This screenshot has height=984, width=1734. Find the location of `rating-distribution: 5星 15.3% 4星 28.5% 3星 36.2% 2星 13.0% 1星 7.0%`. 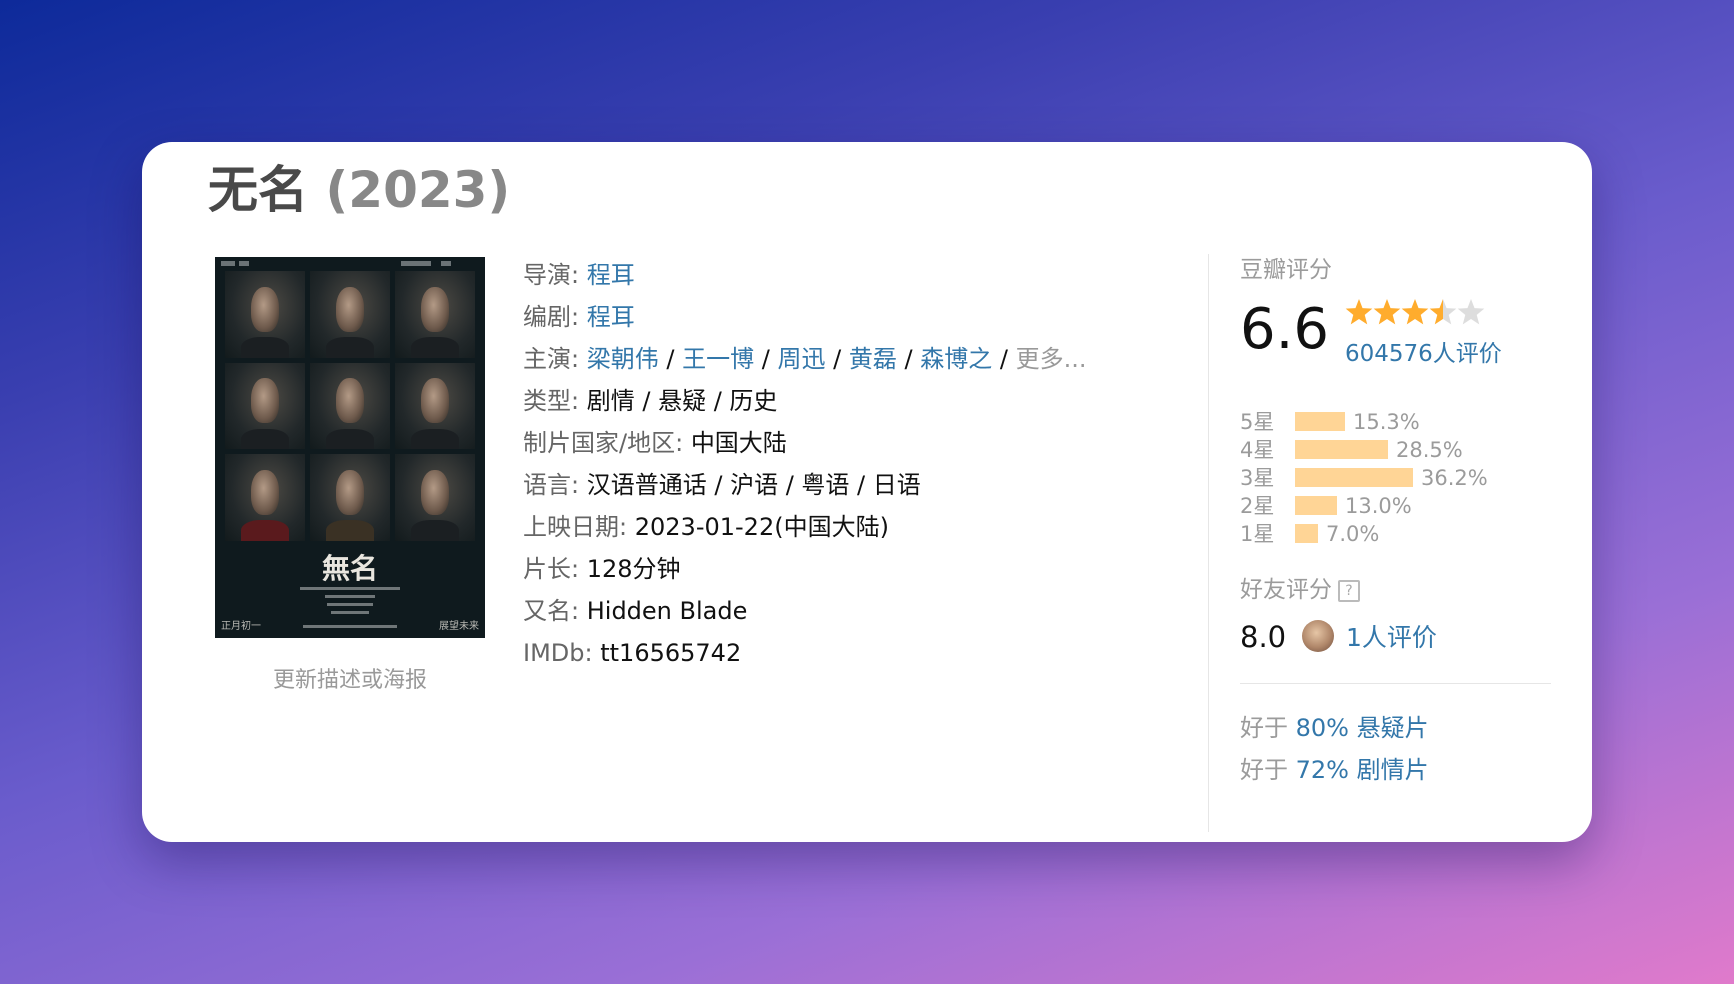

rating-distribution: 5星 15.3% 4星 28.5% 3星 36.2% 2星 13.0% 1星 7.0% is located at coordinates (1400, 478).